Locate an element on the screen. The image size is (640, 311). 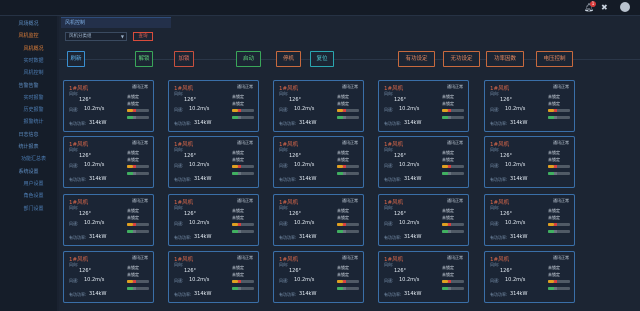
action-button: 加锁 is located at coordinates (184, 59).